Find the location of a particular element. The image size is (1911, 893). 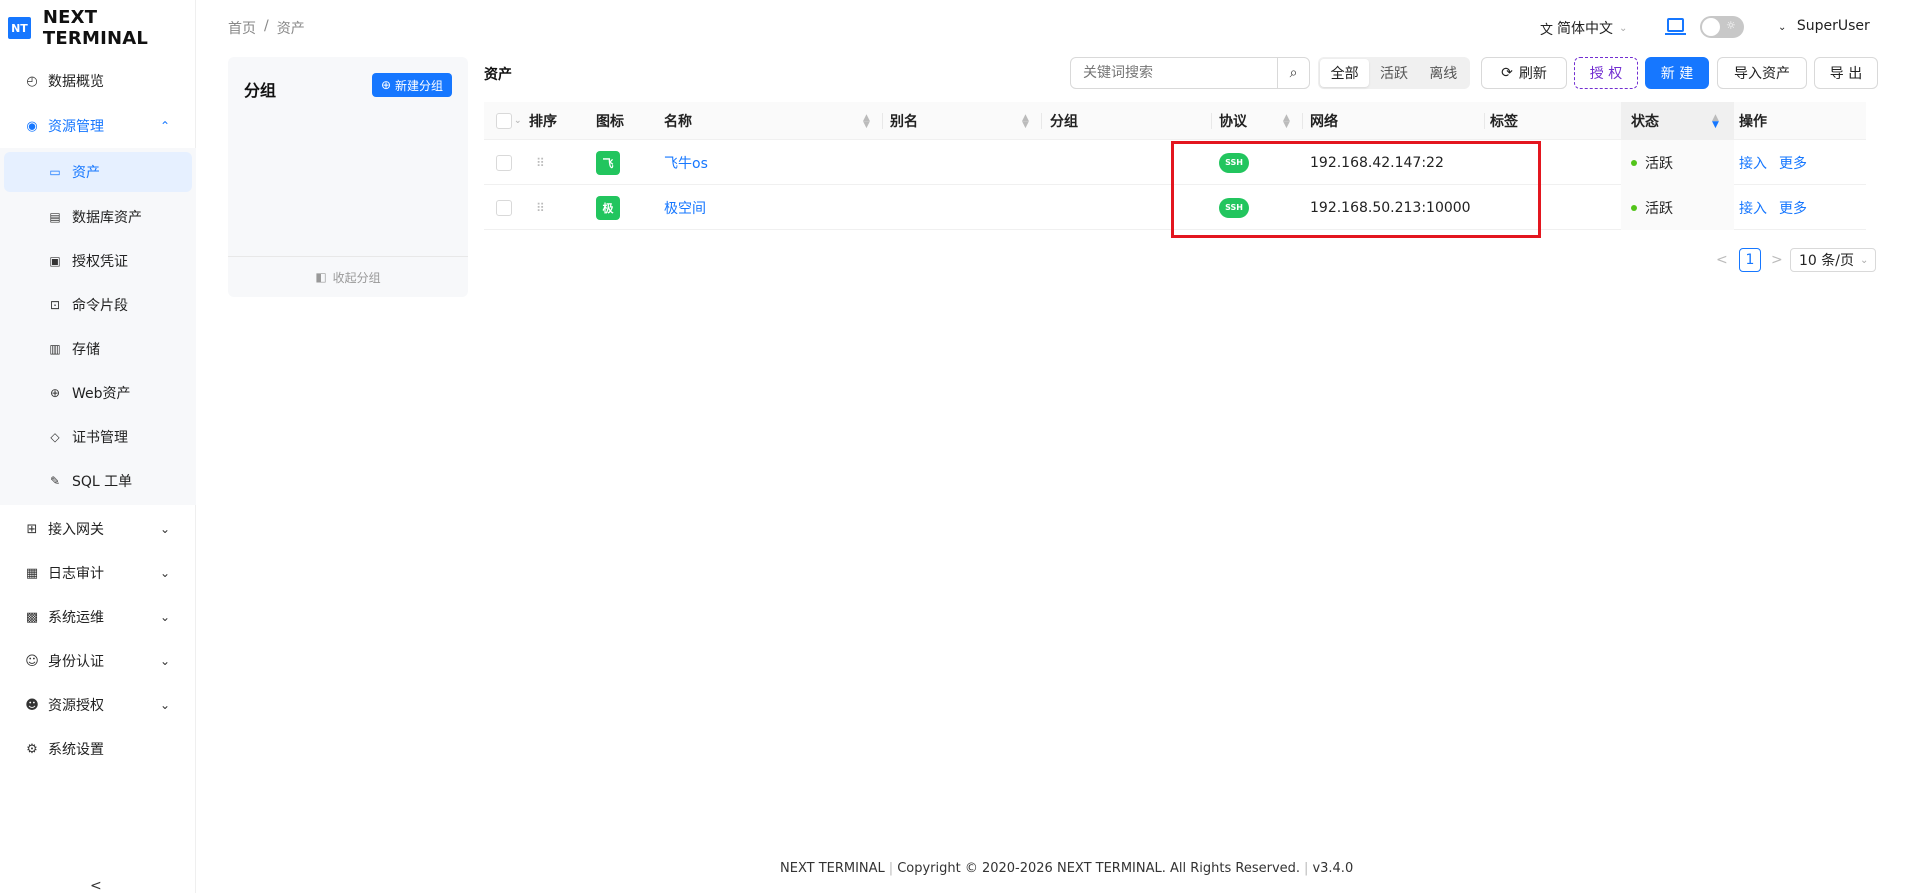

prev-page-button: < is located at coordinates (1722, 260).